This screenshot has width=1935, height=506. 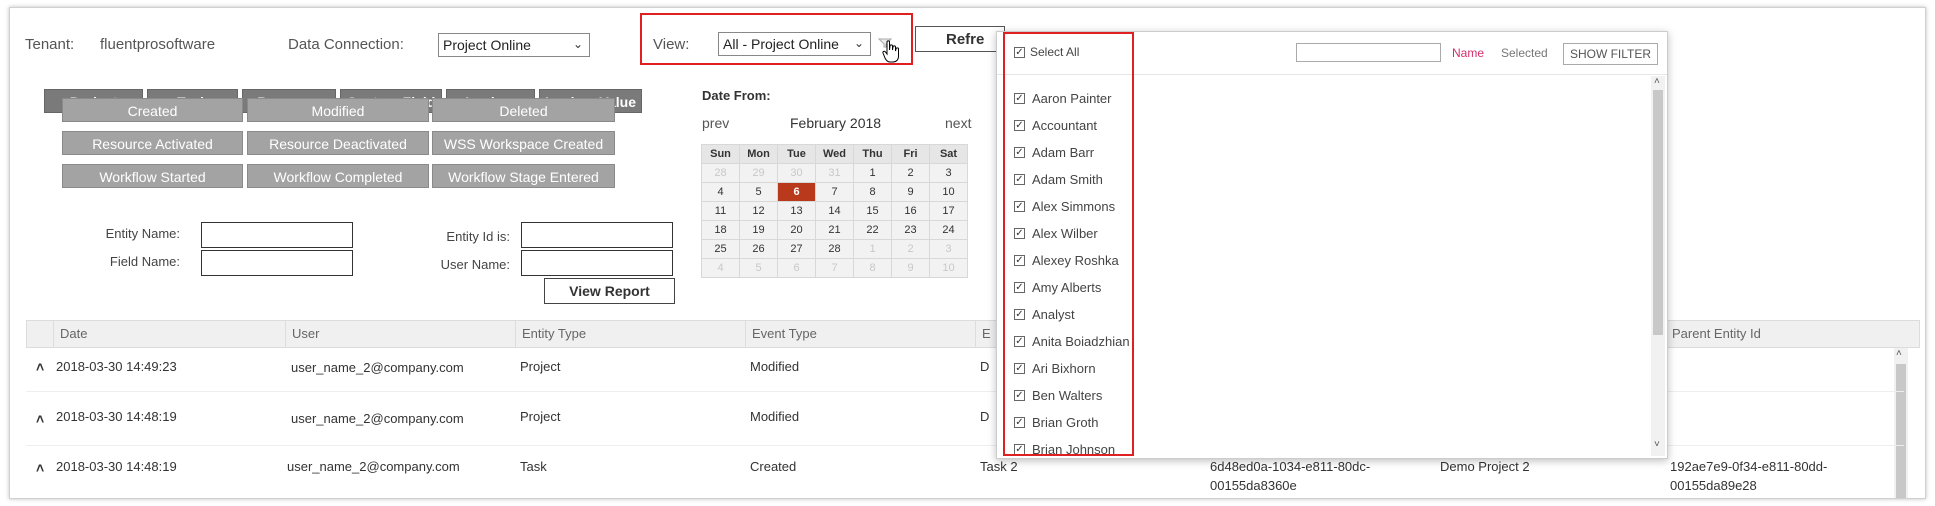 I want to click on row-entity-id: 6d48ed0a-1034-e811-80dc-, so click(x=1290, y=466).